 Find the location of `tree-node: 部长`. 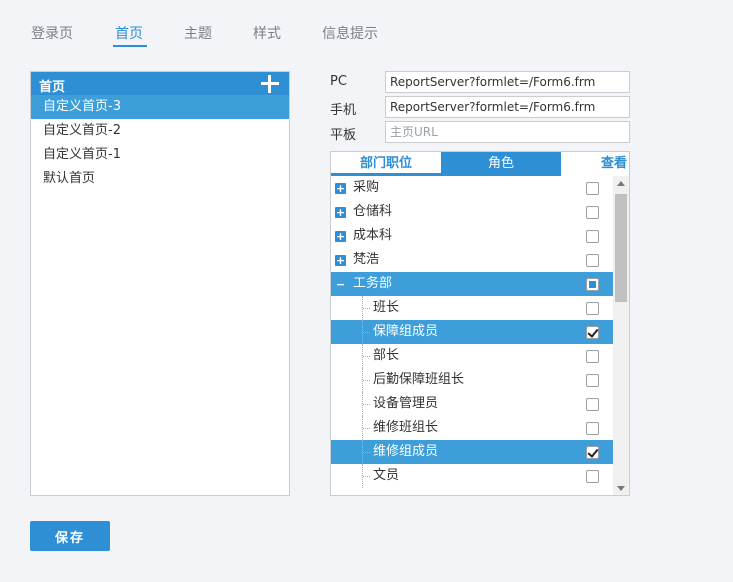

tree-node: 部长 is located at coordinates (472, 356).